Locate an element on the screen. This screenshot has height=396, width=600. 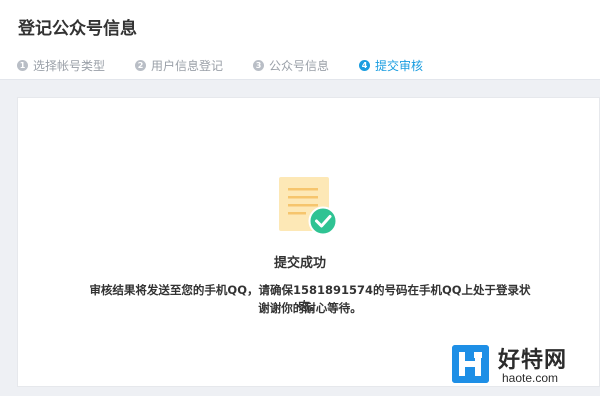
step-account-info: 3 公众号信息 is located at coordinates (291, 65).